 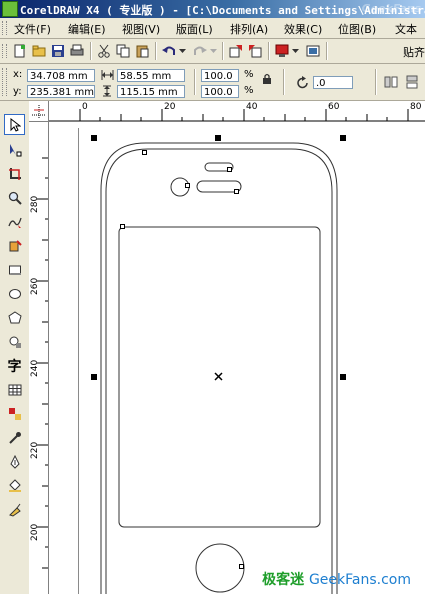 I want to click on toolbox: 字, so click(x=15, y=347).